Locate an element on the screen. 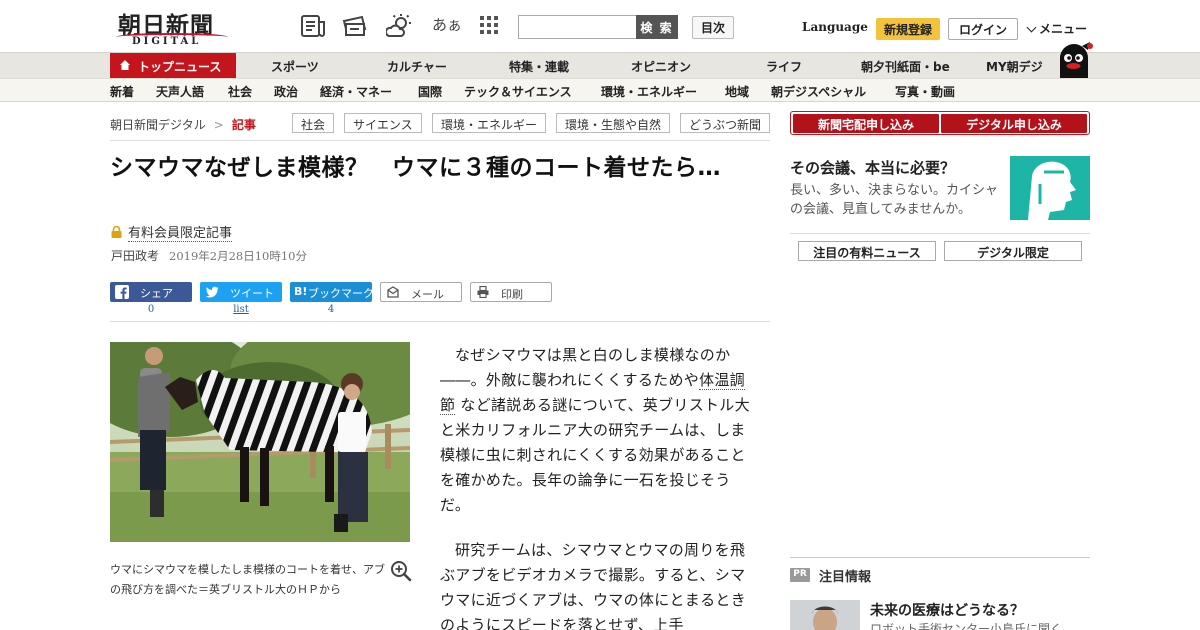 This screenshot has height=630, width=1200. nav-item-culture: カルチャー is located at coordinates (417, 66).